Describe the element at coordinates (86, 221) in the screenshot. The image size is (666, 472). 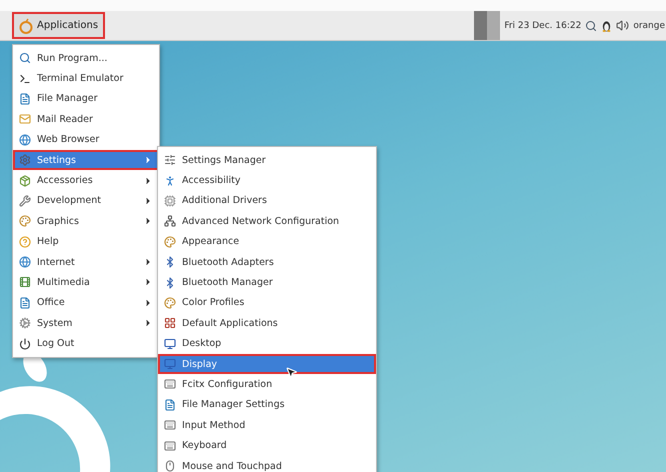
I see `menu-item: Graphics` at that location.